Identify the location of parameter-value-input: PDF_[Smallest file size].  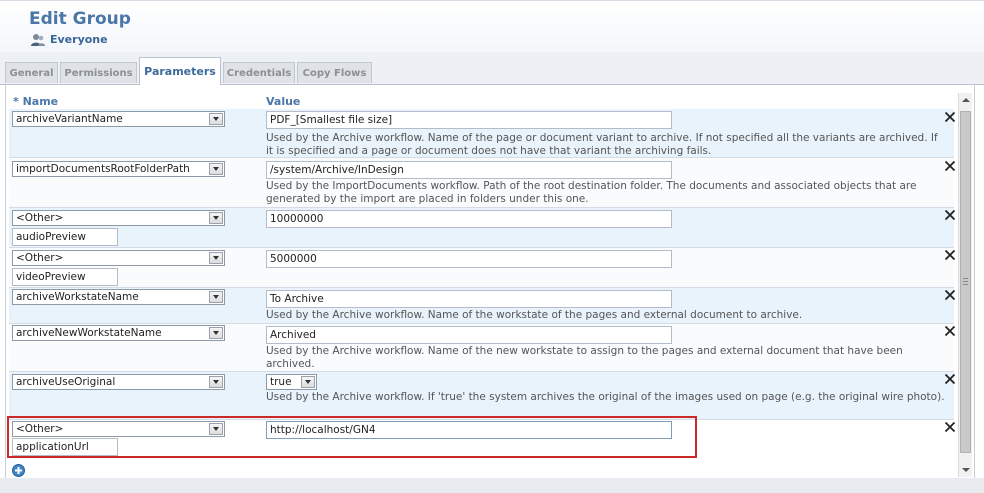
(469, 120).